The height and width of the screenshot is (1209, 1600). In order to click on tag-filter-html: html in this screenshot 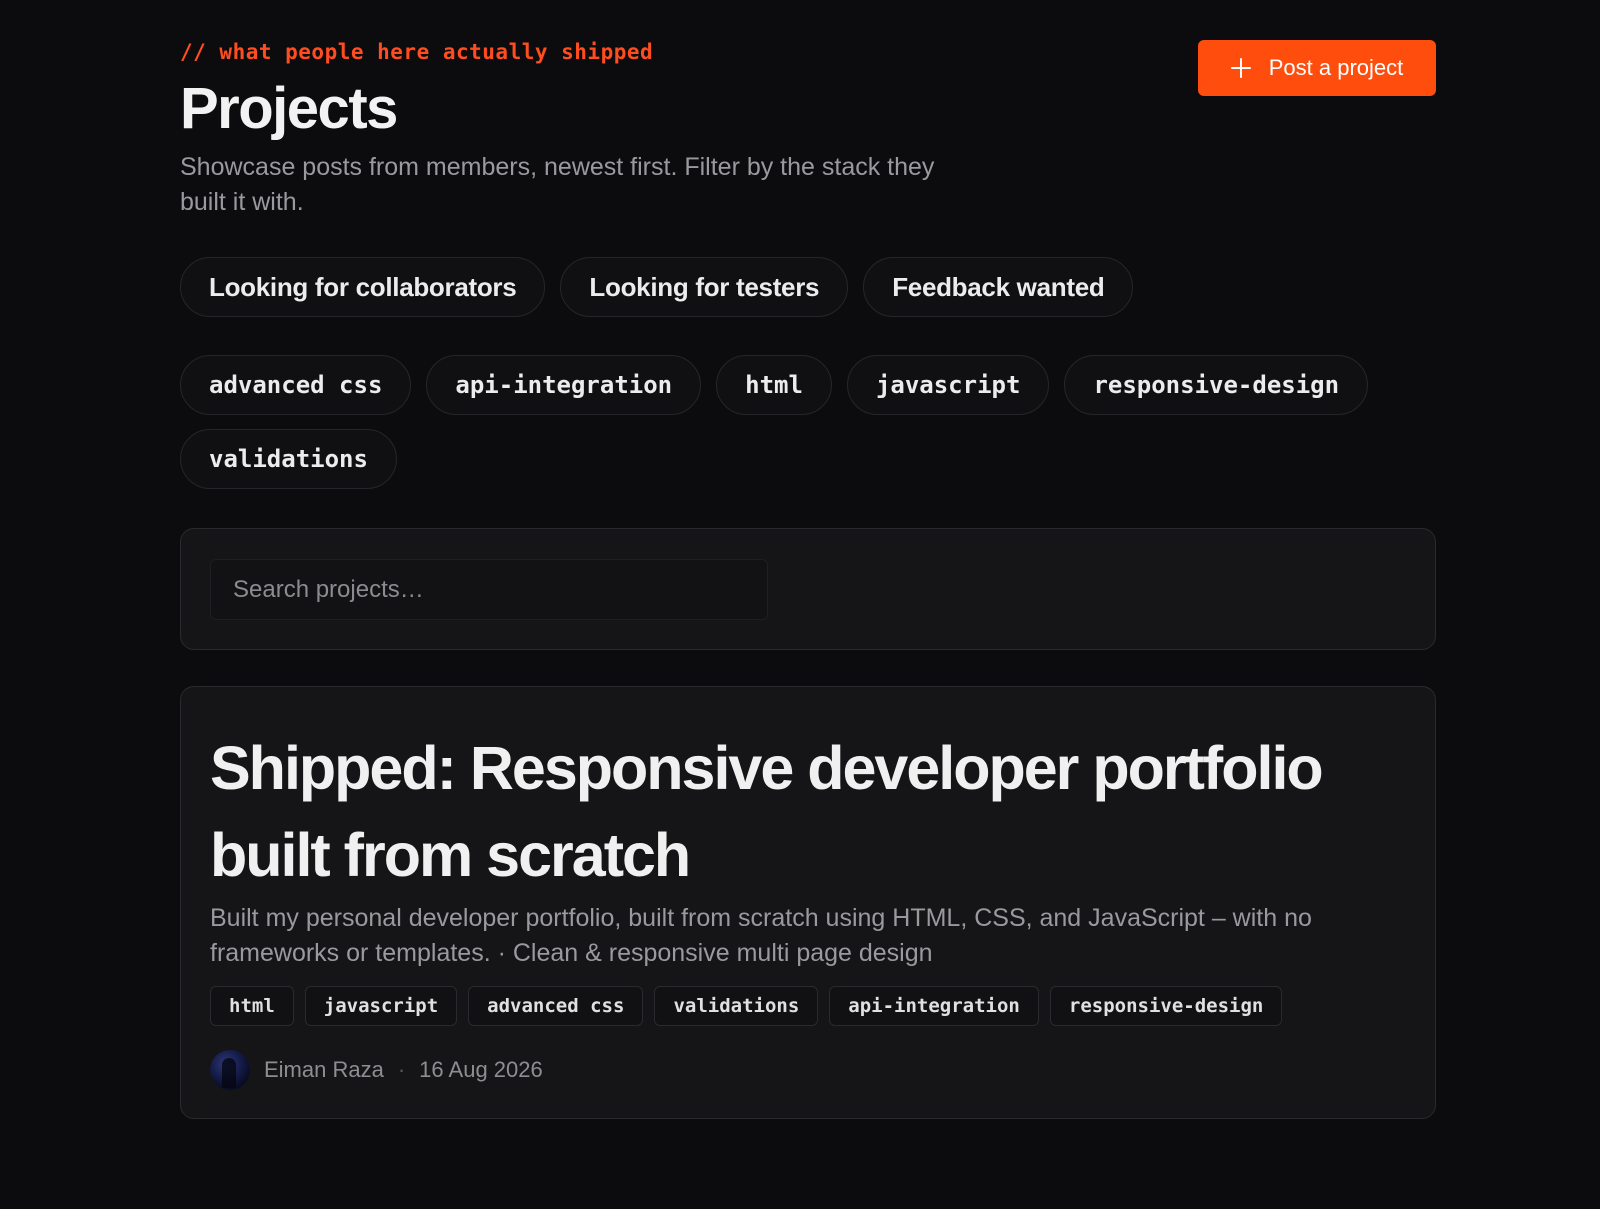, I will do `click(774, 385)`.